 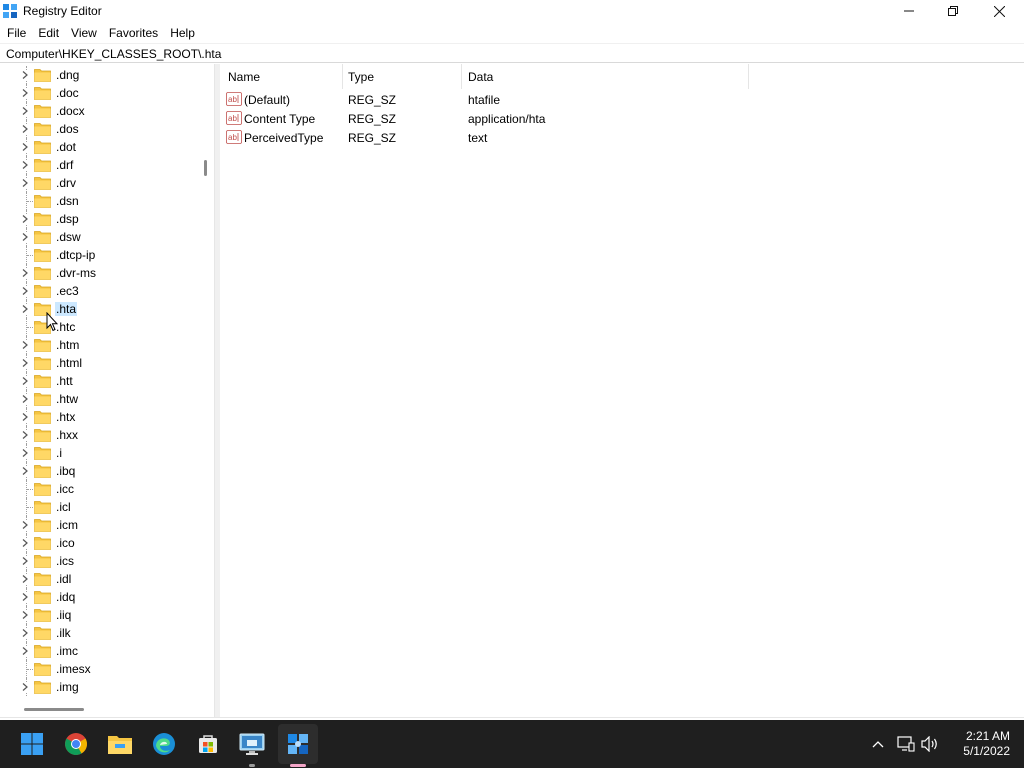 What do you see at coordinates (100, 291) in the screenshot?
I see `tree-item: .ec3` at bounding box center [100, 291].